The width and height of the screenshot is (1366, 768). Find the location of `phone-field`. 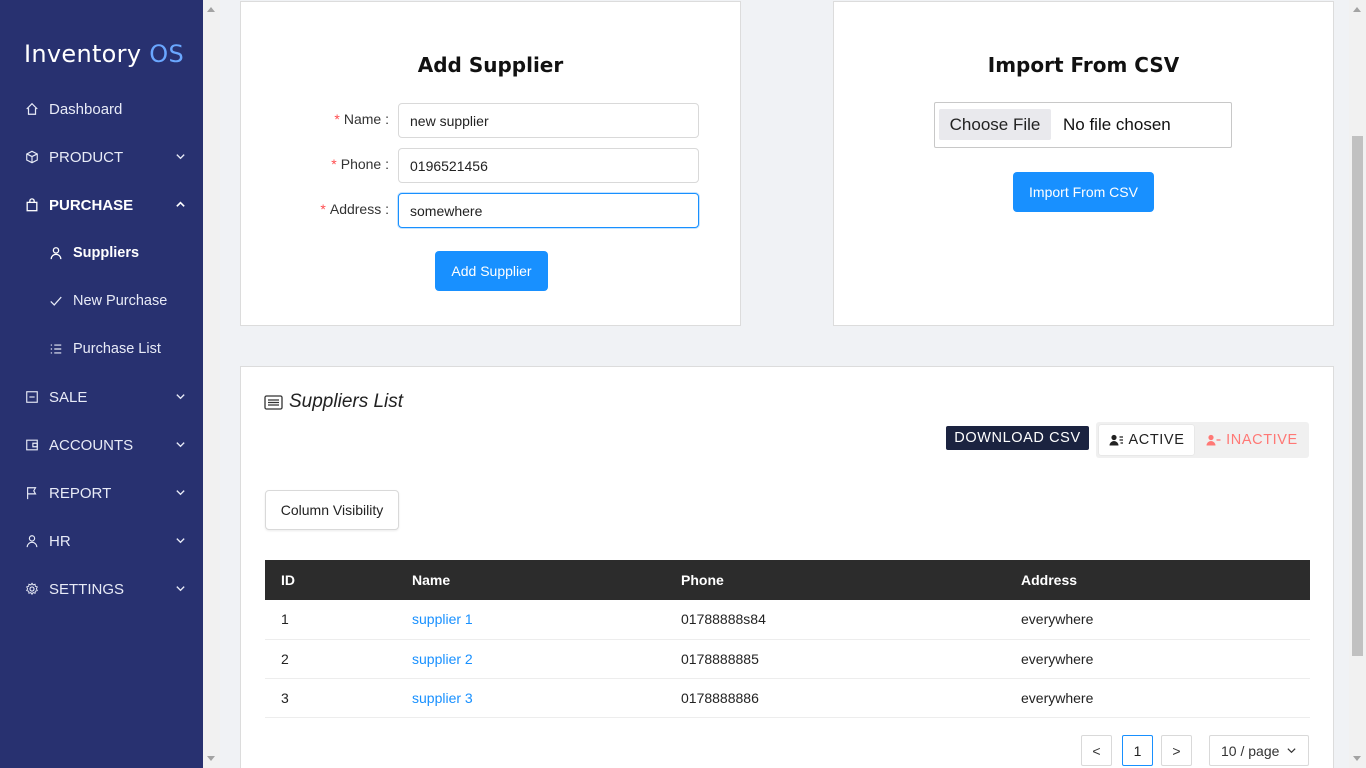

phone-field is located at coordinates (548, 165).